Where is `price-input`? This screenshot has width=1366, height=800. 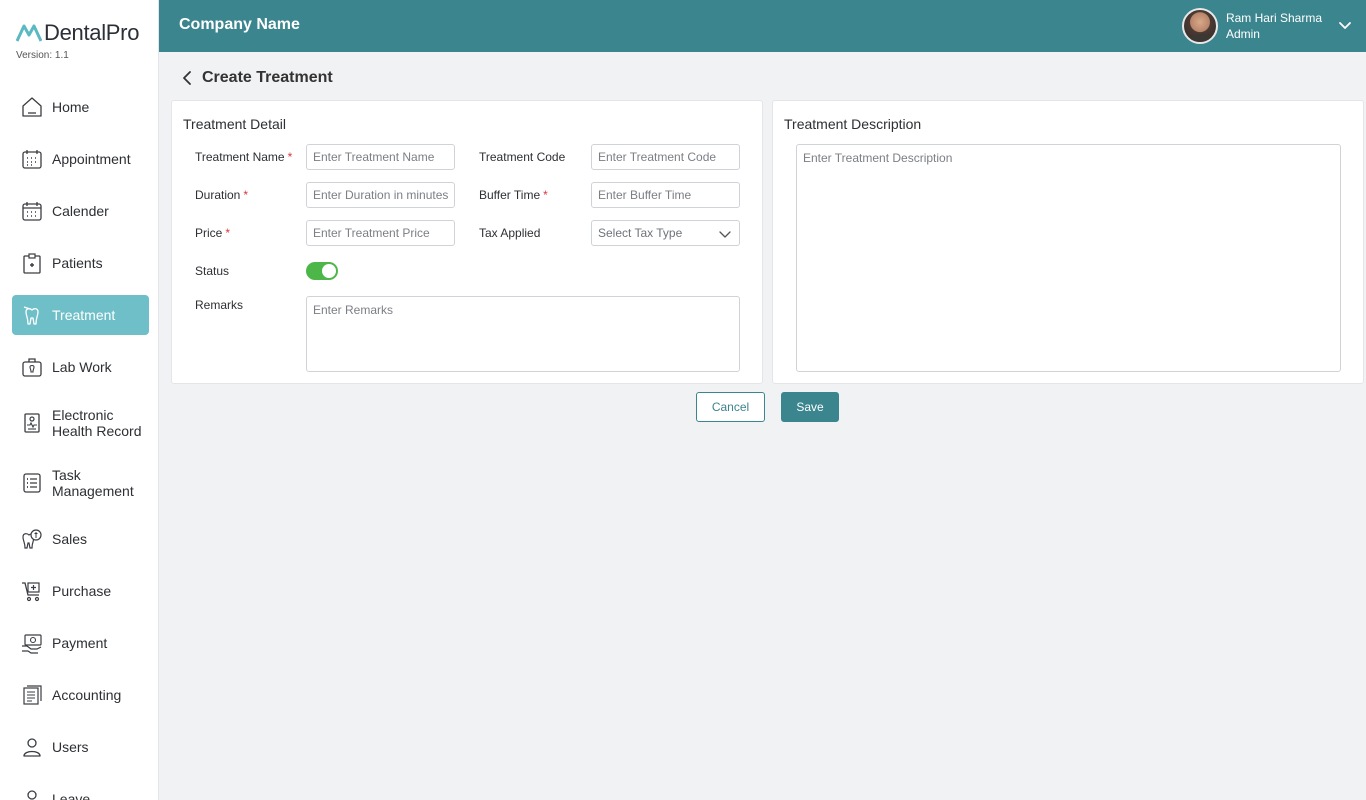 price-input is located at coordinates (380, 233).